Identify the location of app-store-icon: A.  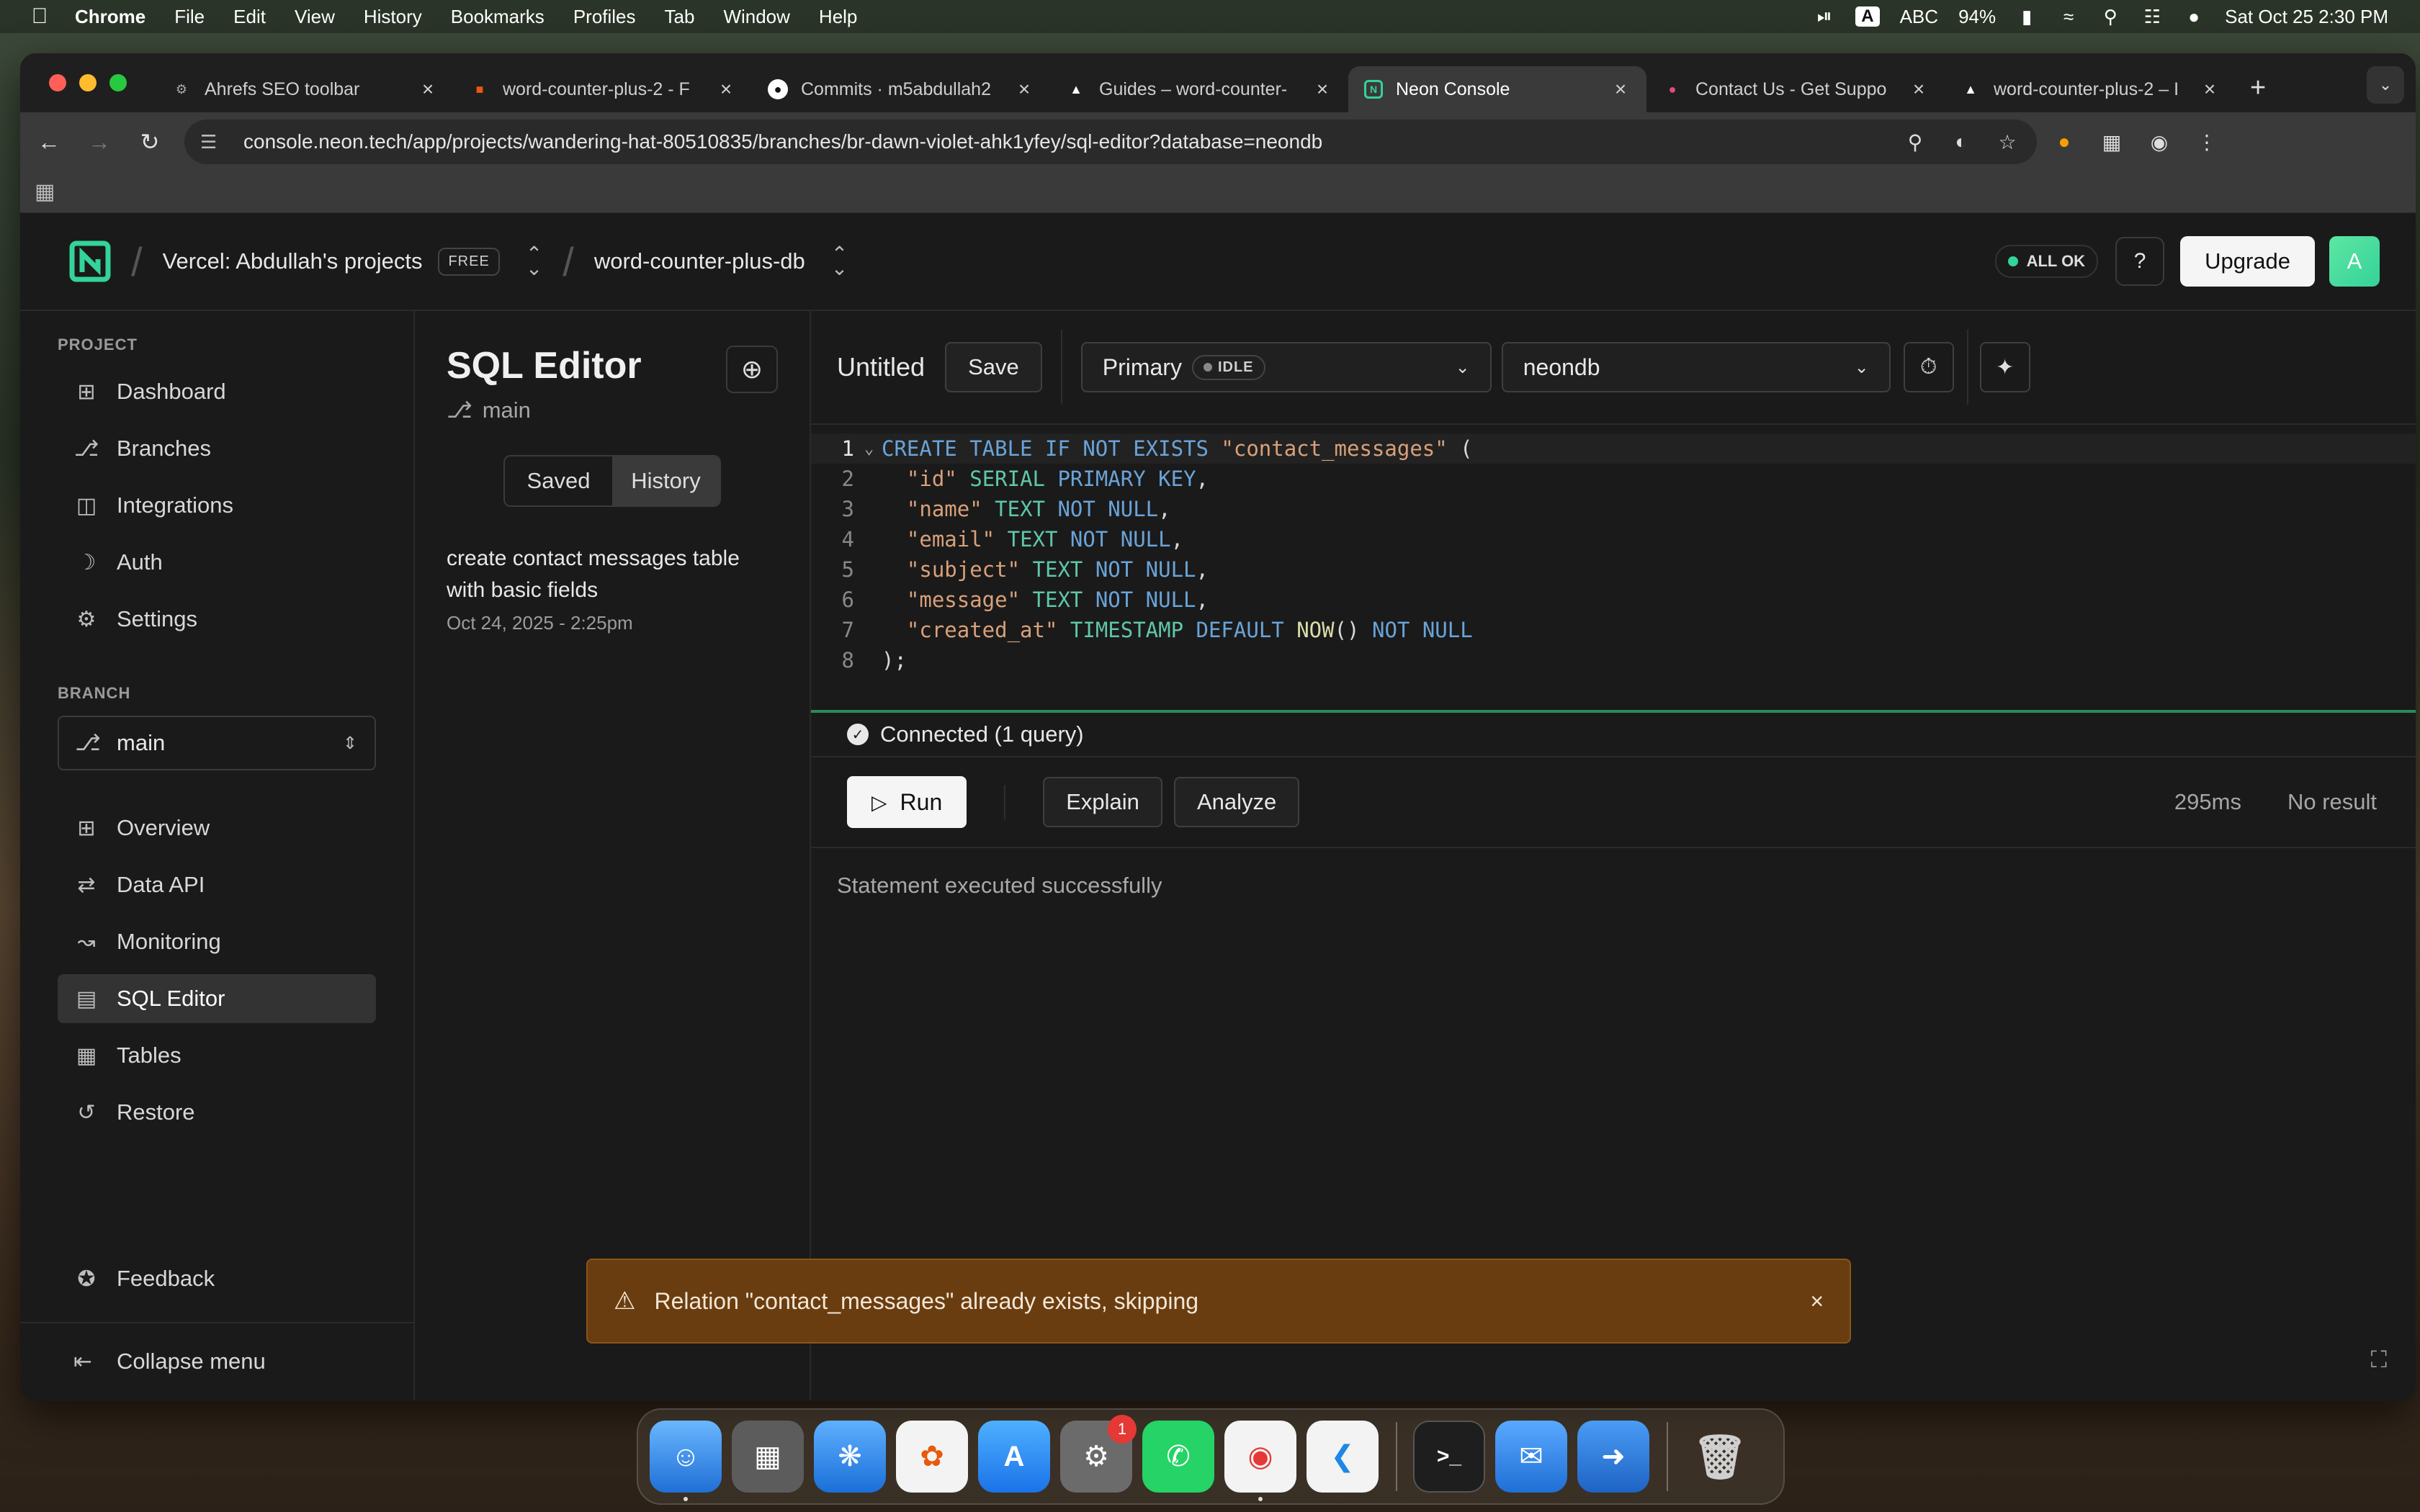
(1014, 1457).